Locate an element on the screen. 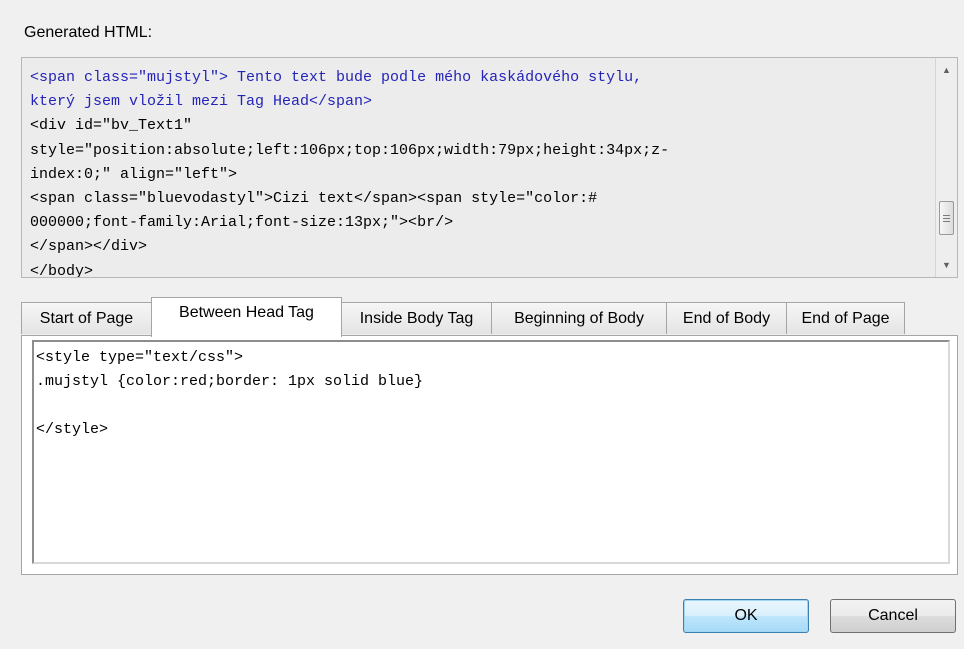 The height and width of the screenshot is (649, 964). tab-start-of-page: Start of Page is located at coordinates (86, 318).